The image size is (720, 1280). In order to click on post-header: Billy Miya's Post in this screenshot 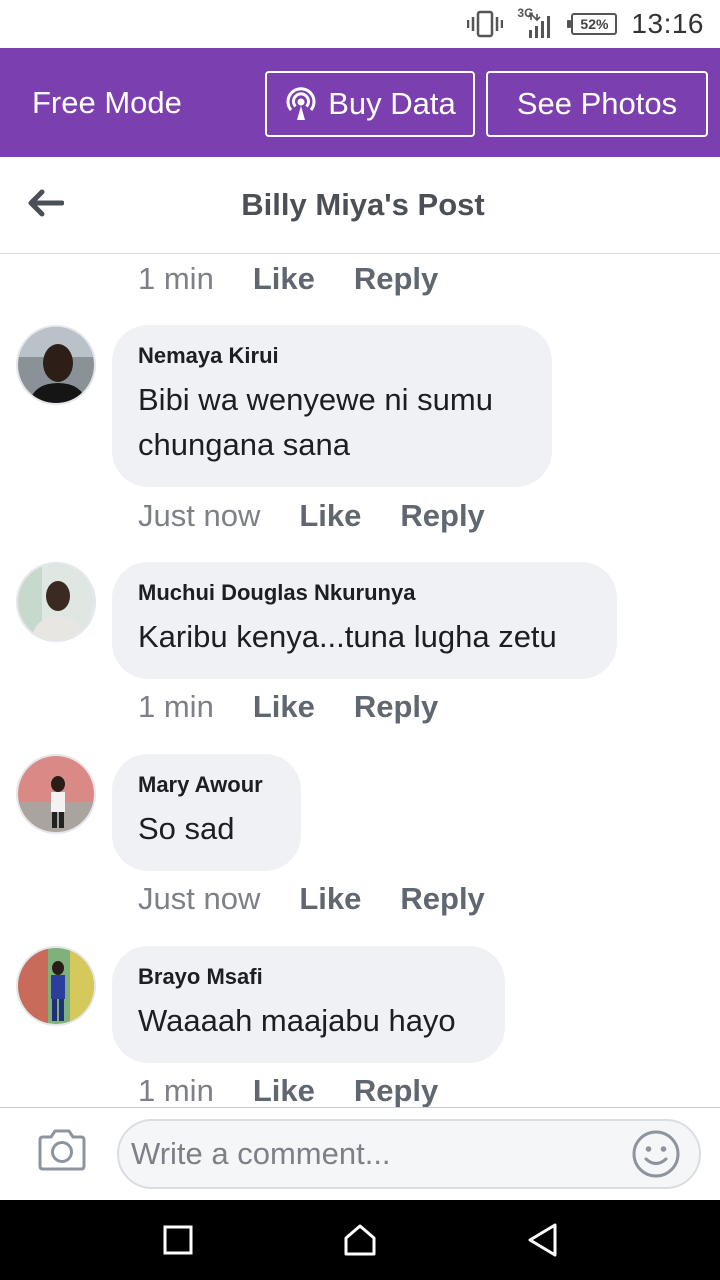, I will do `click(360, 205)`.